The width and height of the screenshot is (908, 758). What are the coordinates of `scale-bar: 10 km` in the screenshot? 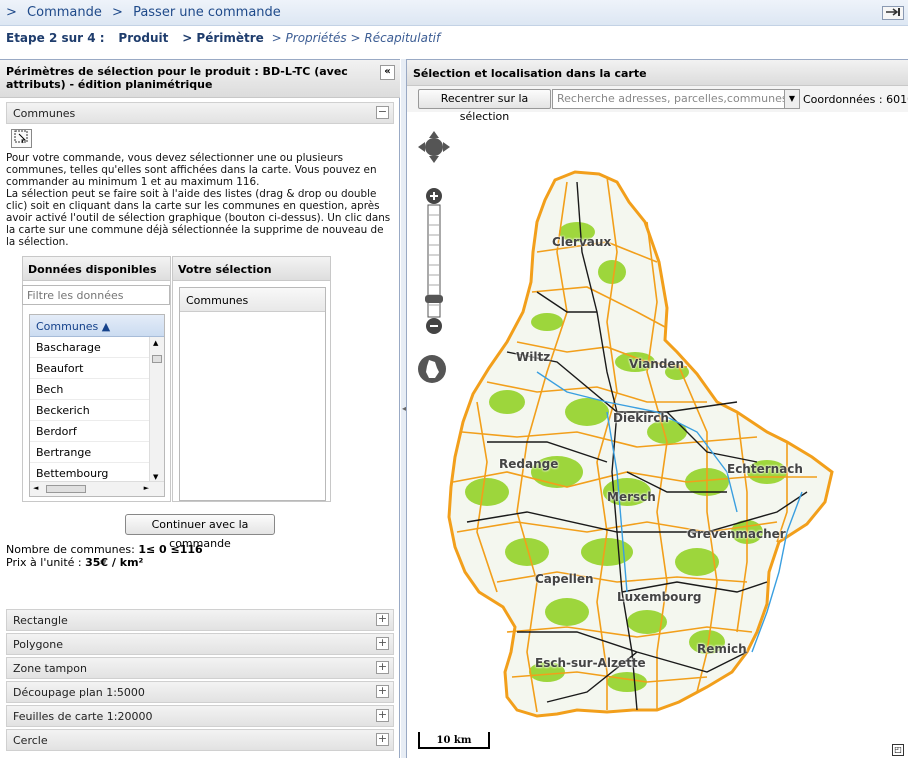 It's located at (454, 740).